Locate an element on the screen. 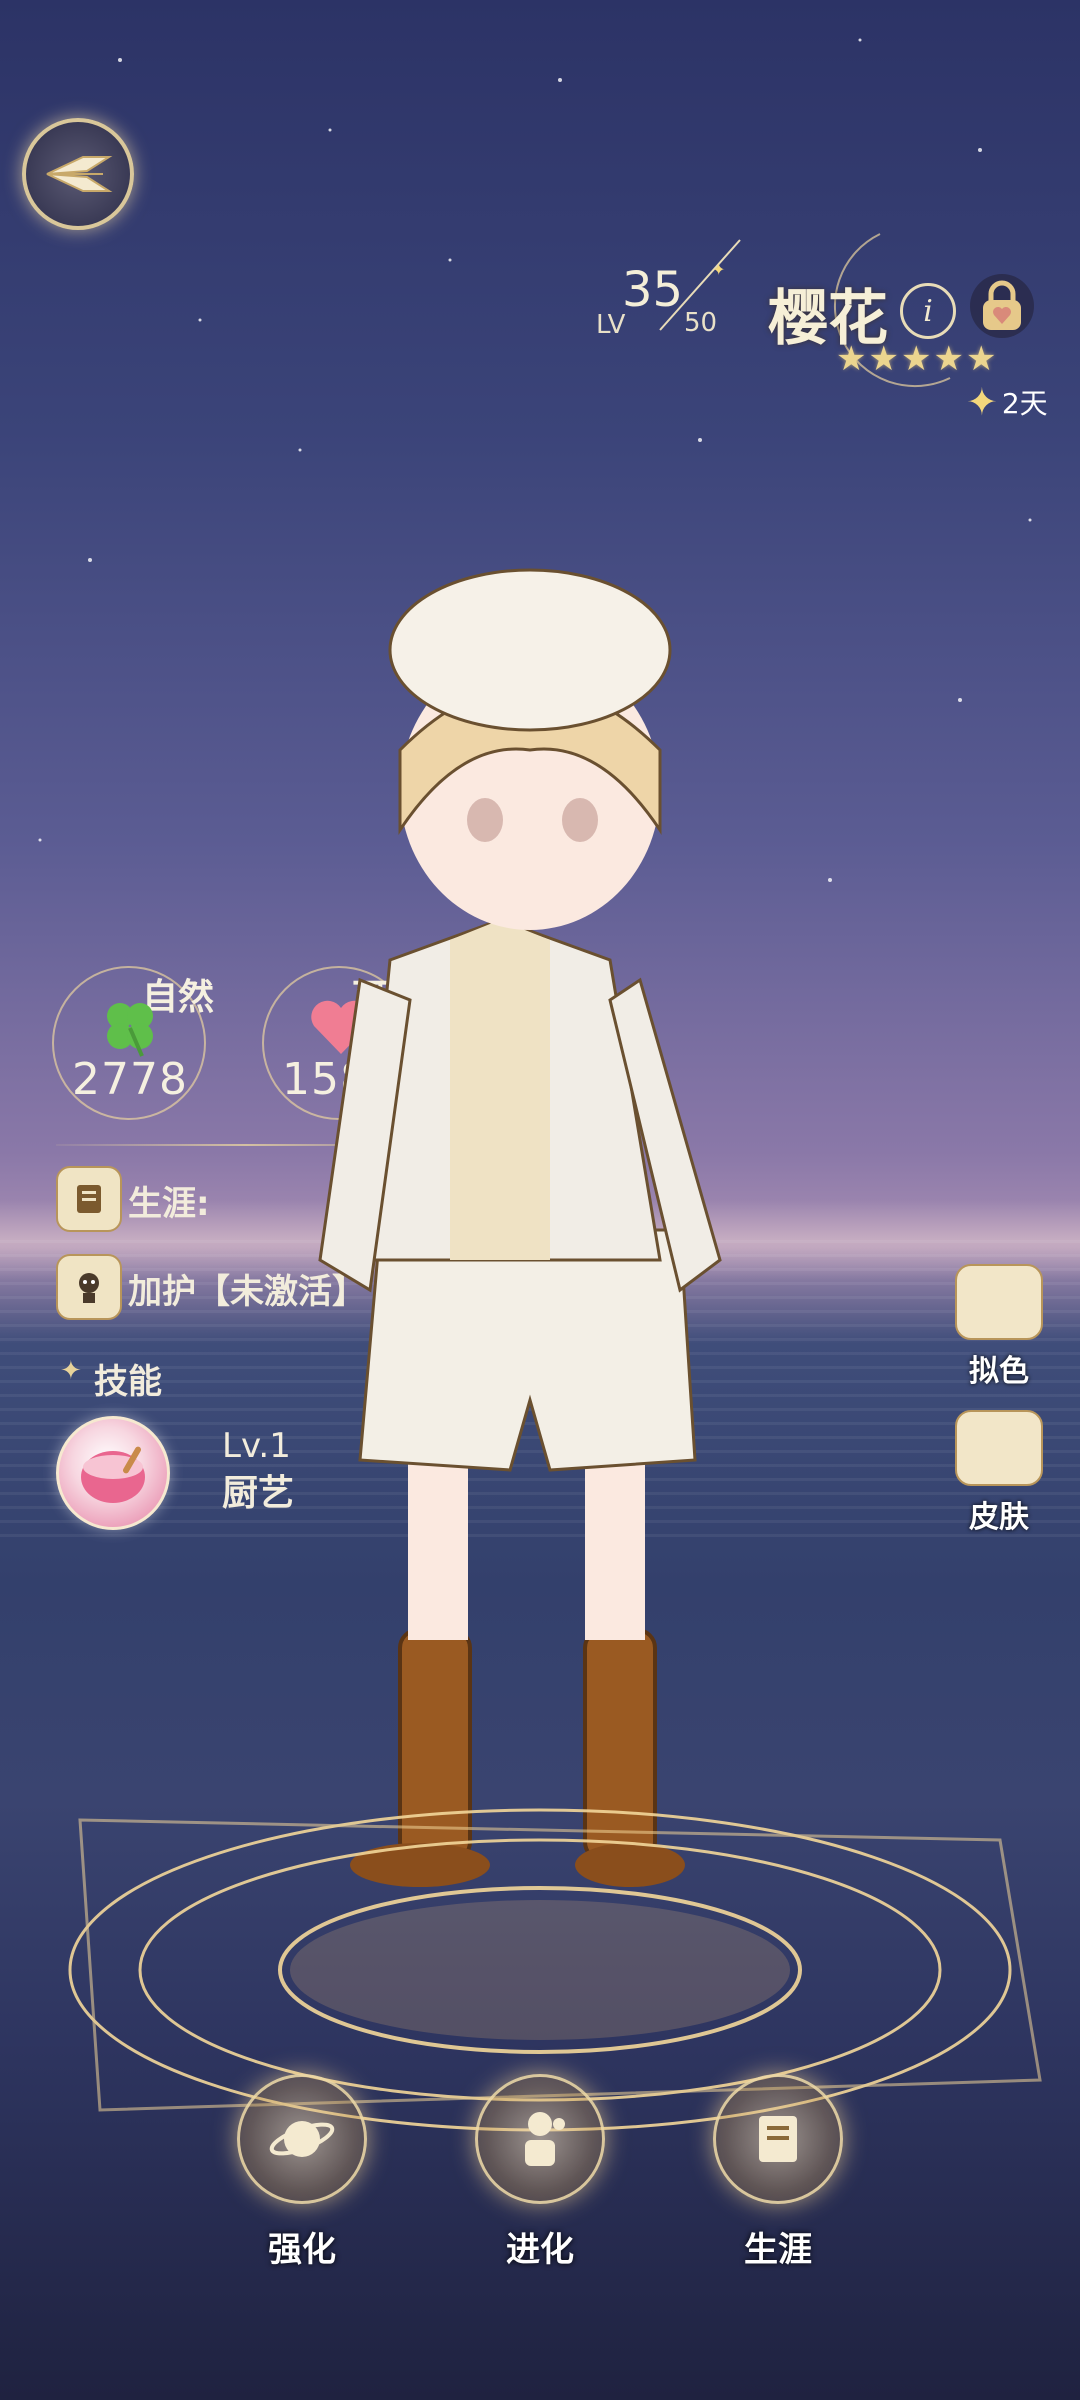 This screenshot has width=1080, height=2400. palette-icon is located at coordinates (999, 1302).